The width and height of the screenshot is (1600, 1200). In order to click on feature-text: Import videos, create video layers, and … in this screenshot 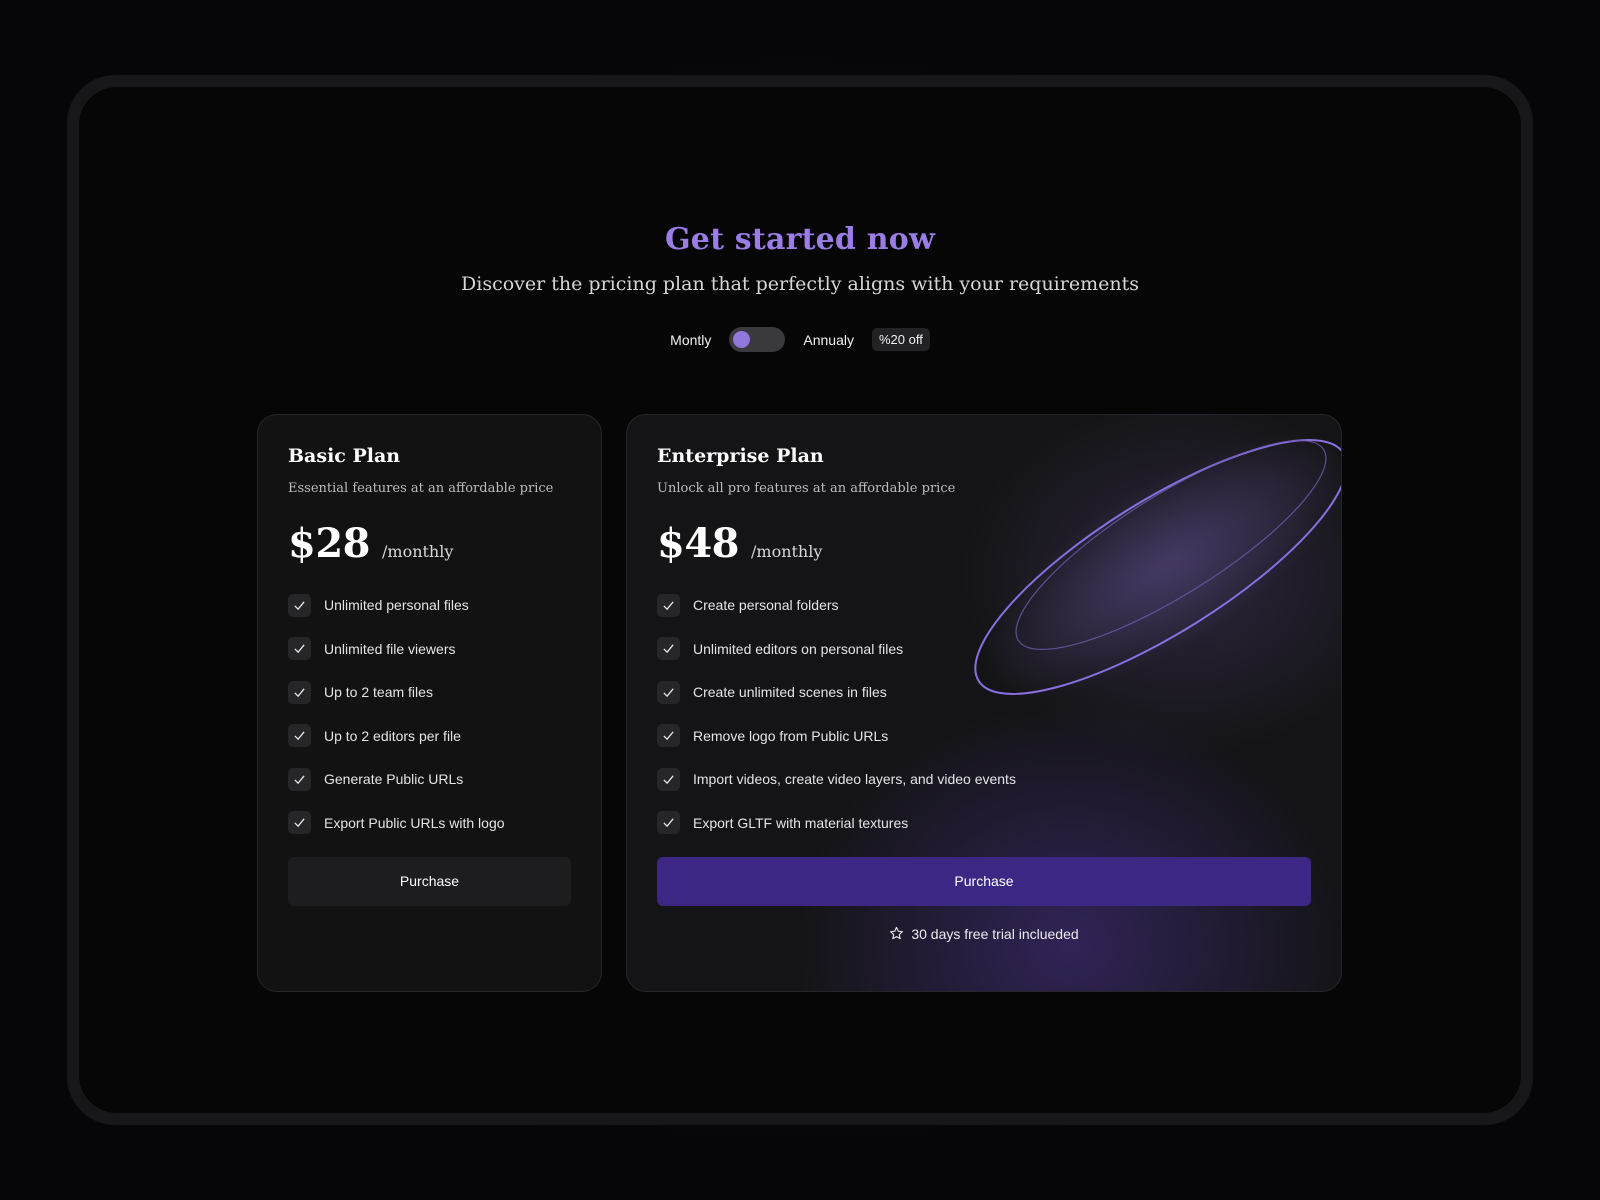, I will do `click(854, 779)`.